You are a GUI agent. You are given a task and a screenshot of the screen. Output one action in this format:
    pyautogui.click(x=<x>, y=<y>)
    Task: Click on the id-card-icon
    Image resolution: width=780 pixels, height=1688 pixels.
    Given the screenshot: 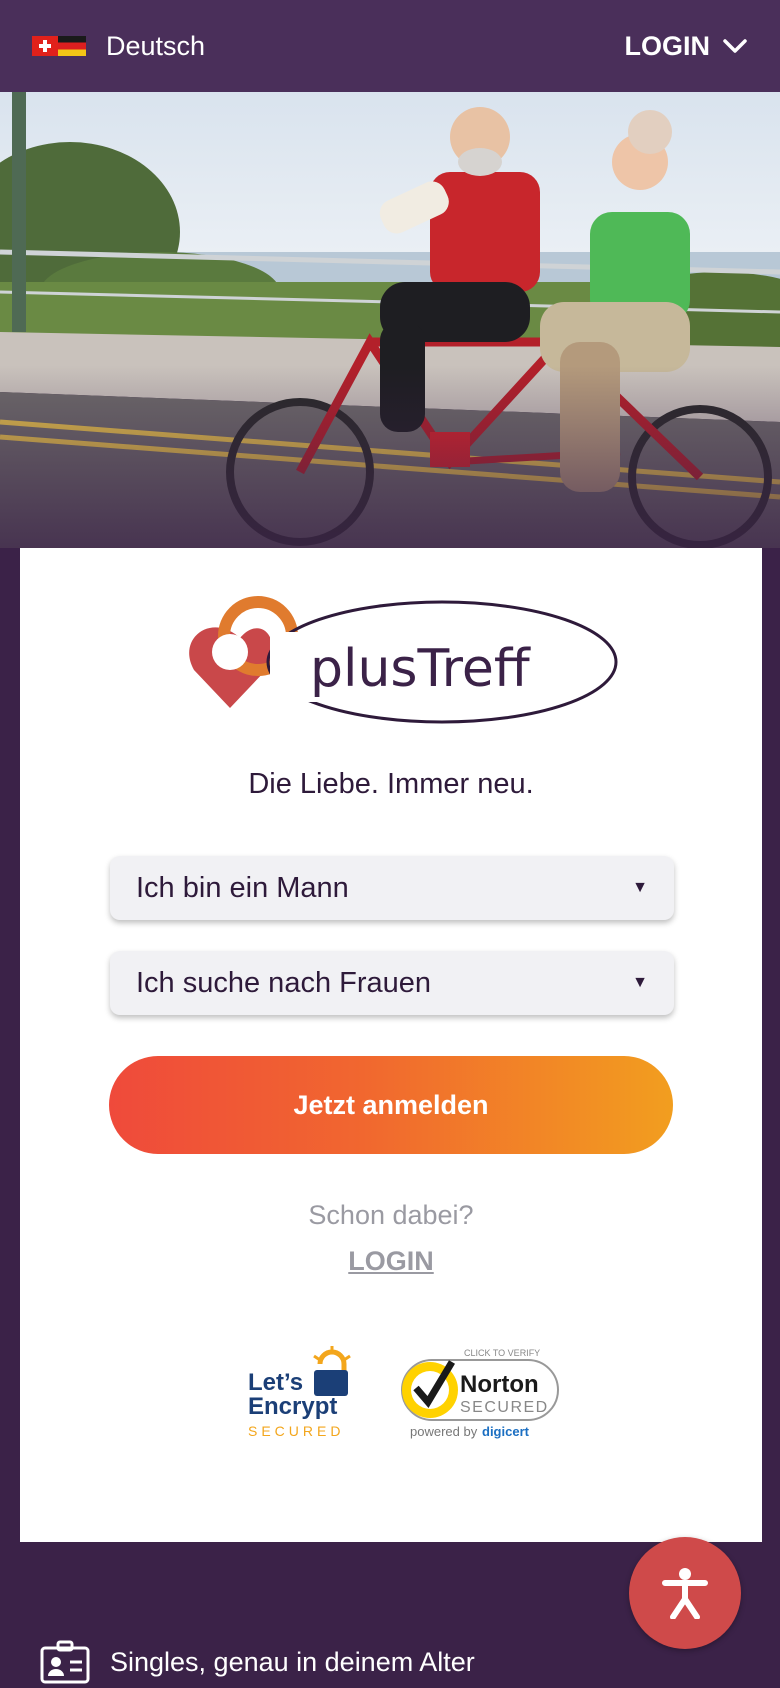 What is the action you would take?
    pyautogui.click(x=65, y=1662)
    